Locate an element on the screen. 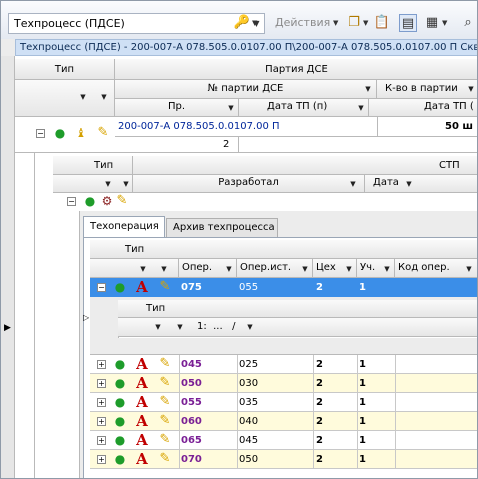 The image size is (478, 479). stp-header-developed: Разработал is located at coordinates (249, 184).